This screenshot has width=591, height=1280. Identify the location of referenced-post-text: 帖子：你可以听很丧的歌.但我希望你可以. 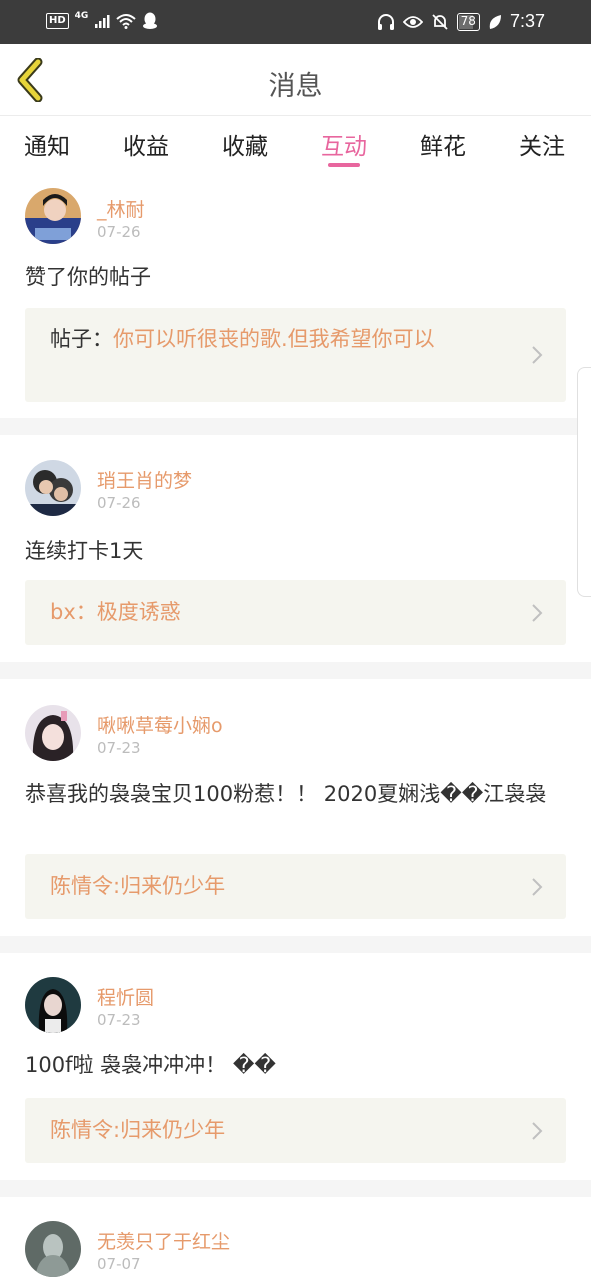
(250, 339).